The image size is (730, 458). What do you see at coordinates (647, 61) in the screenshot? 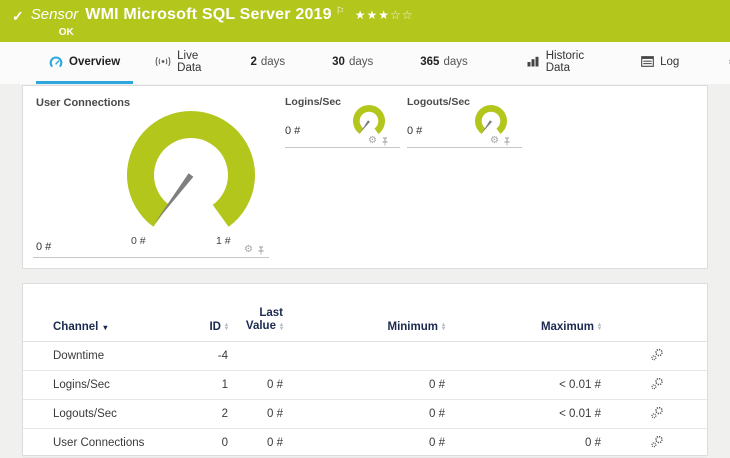
I see `log-list-icon` at bounding box center [647, 61].